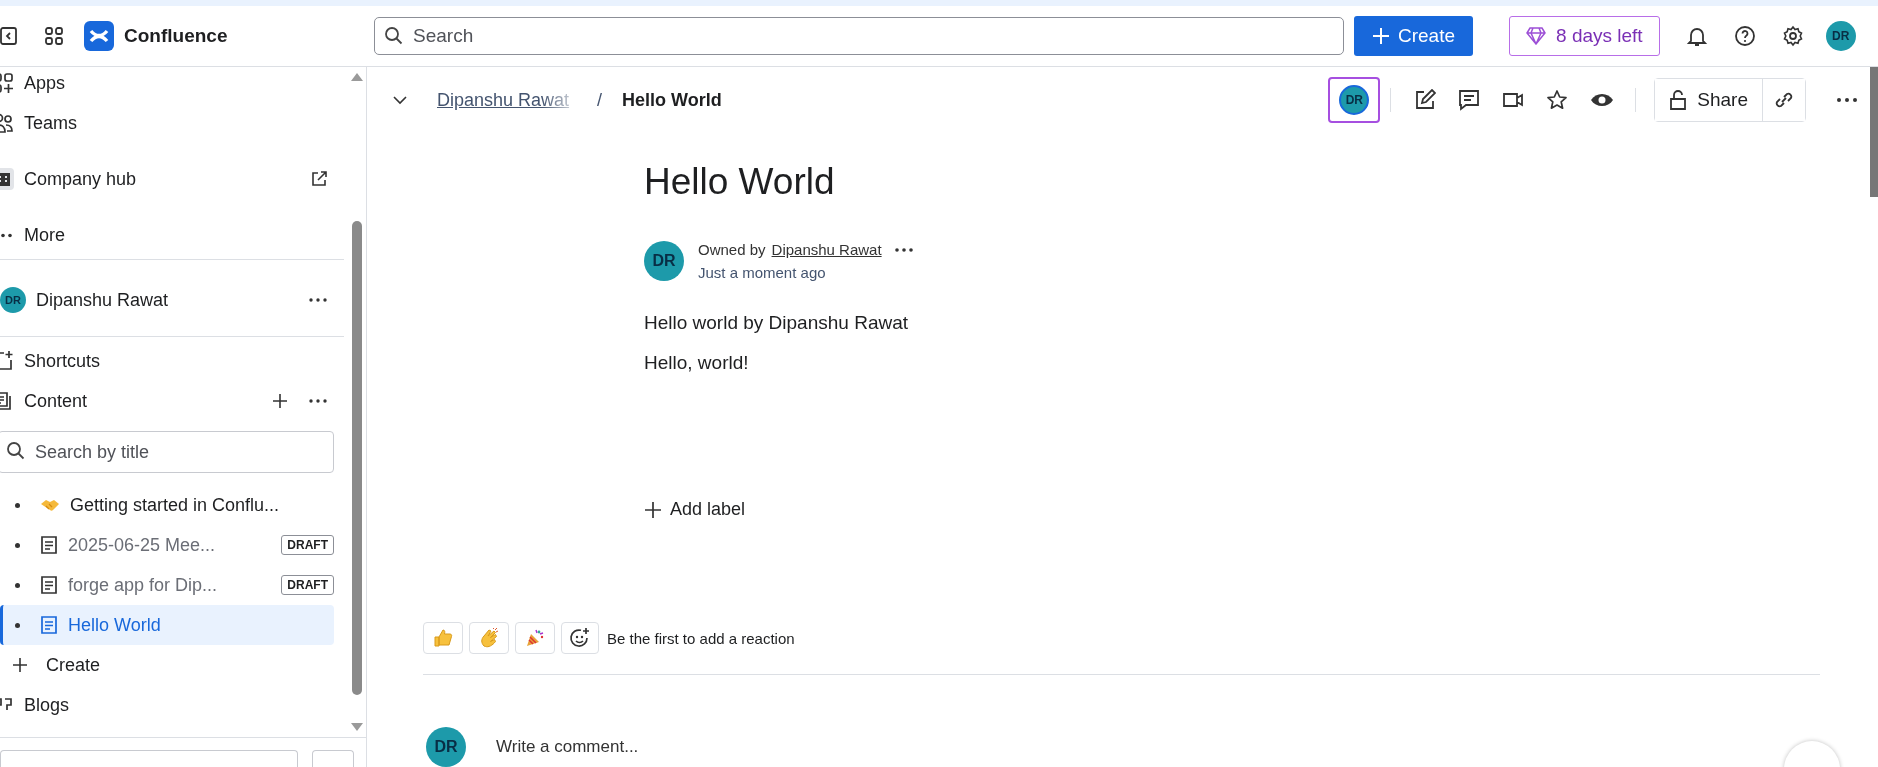 The height and width of the screenshot is (767, 1878). Describe the element at coordinates (732, 249) in the screenshot. I see `owner-label: Owned by` at that location.